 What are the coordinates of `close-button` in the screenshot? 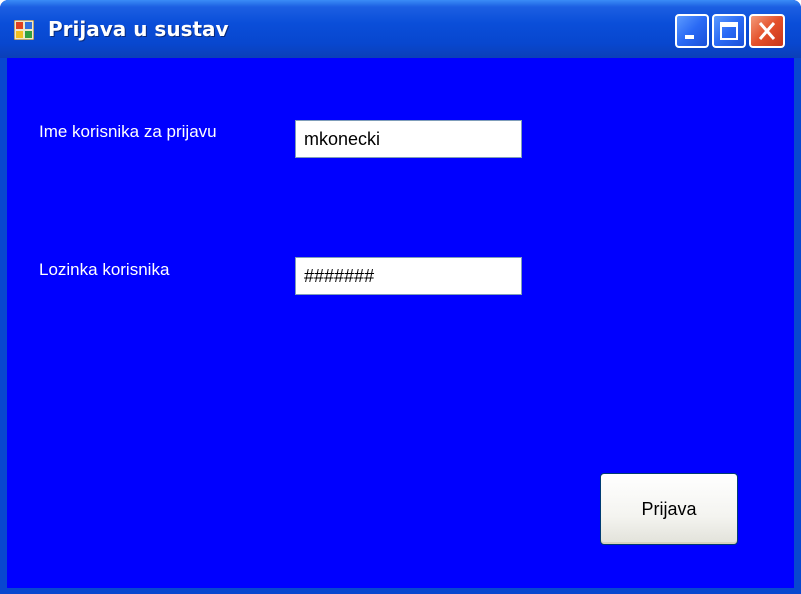 It's located at (767, 31).